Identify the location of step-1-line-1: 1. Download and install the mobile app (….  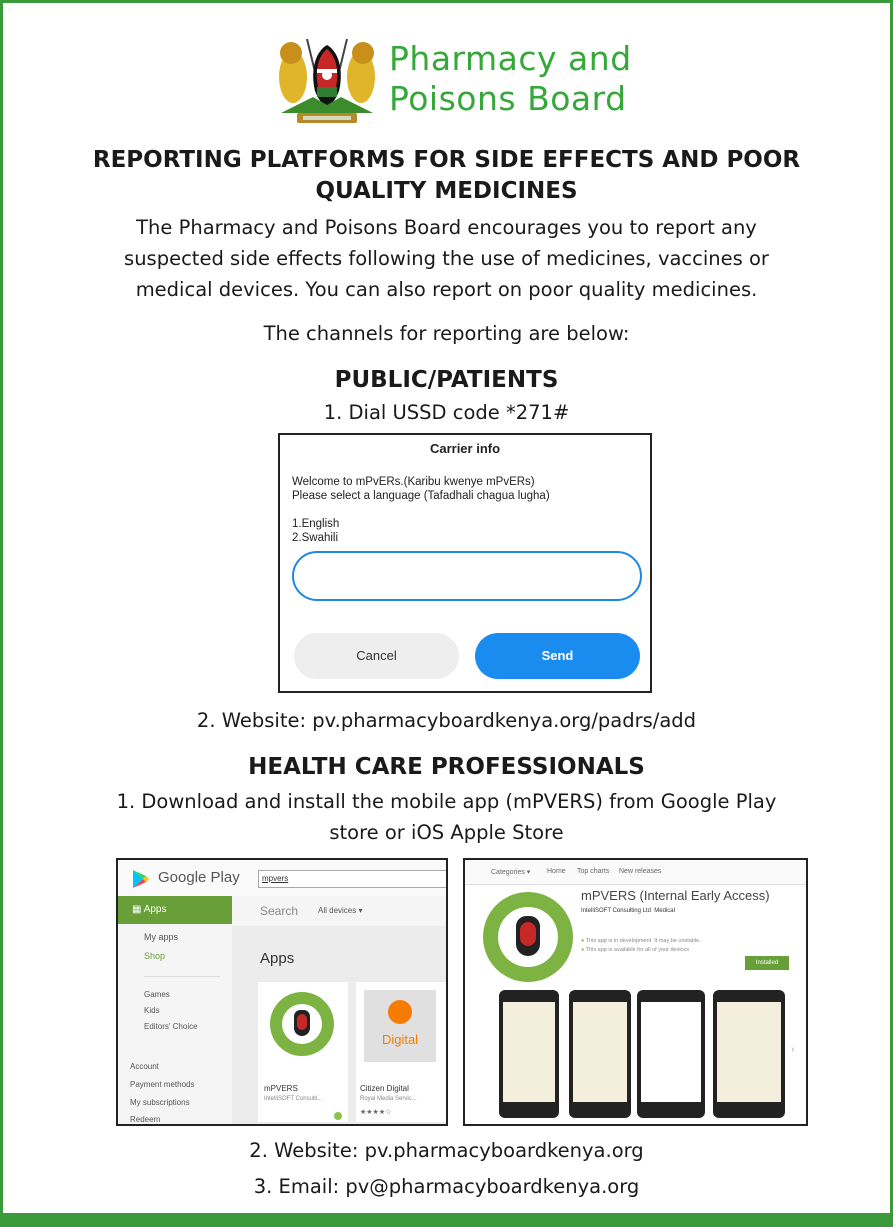
(446, 801).